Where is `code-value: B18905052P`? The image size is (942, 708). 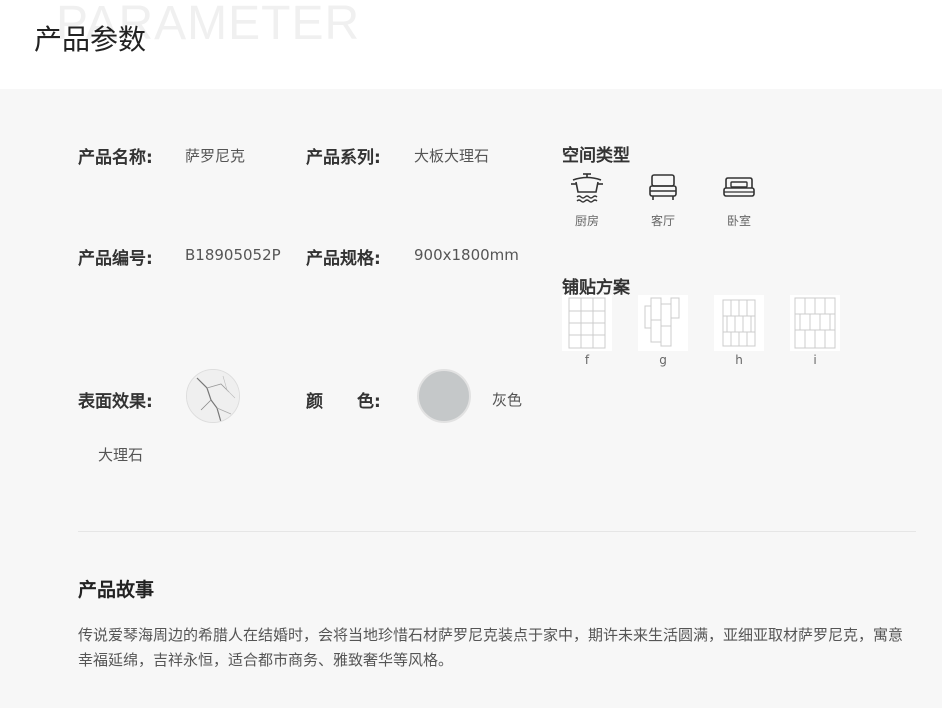 code-value: B18905052P is located at coordinates (233, 255).